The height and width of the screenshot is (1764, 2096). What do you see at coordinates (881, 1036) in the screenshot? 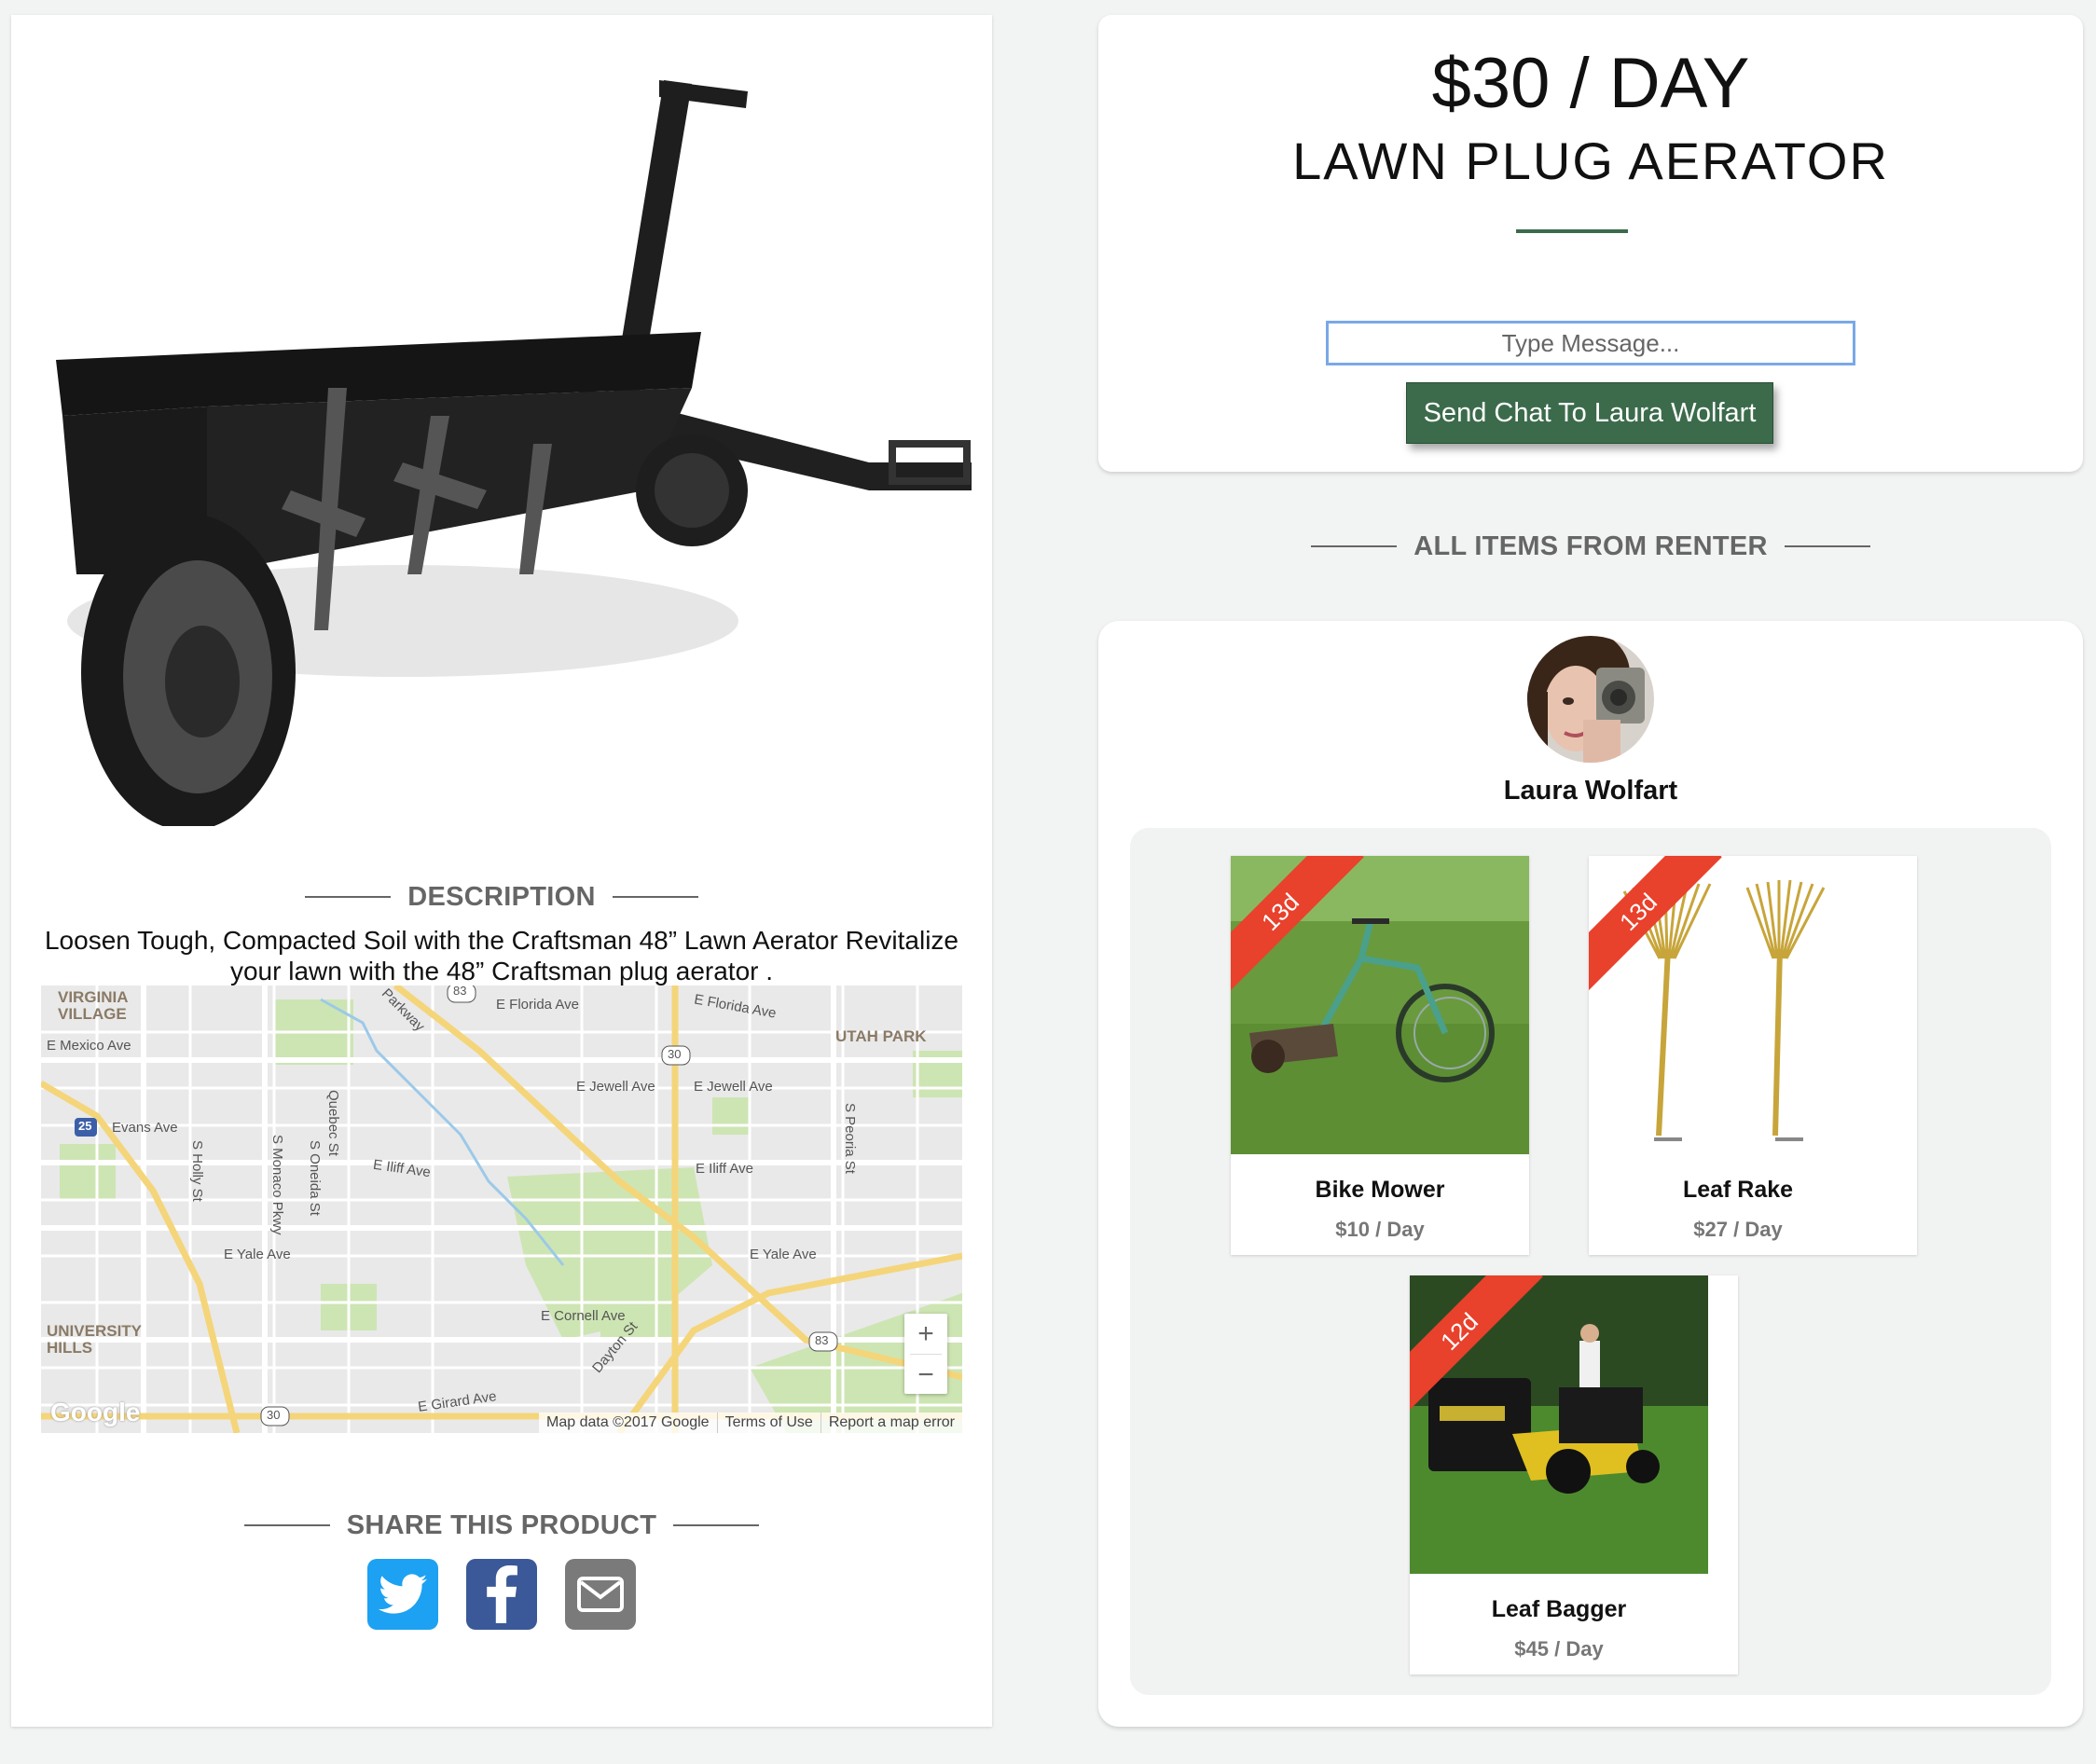
I see `map-label-utah-park: UTAH PARK` at bounding box center [881, 1036].